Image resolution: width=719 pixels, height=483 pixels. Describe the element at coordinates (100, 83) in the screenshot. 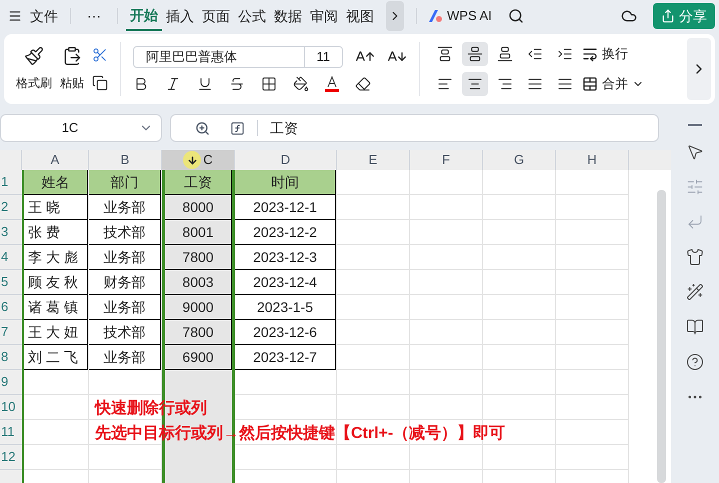

I see `copy-icon` at that location.